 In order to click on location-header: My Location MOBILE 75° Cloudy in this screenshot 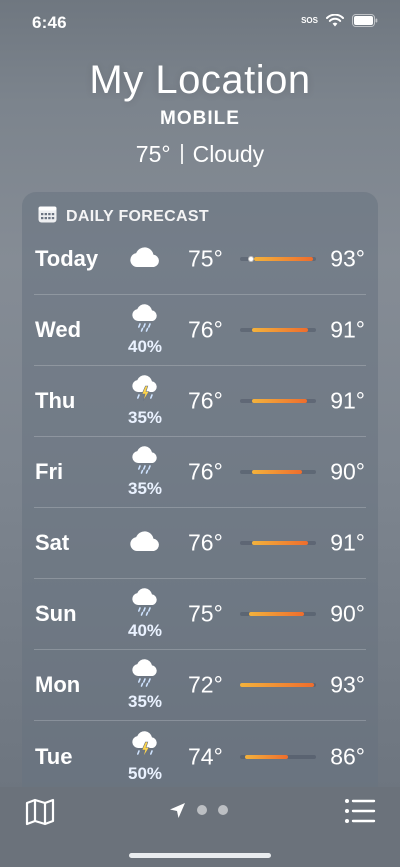, I will do `click(200, 112)`.